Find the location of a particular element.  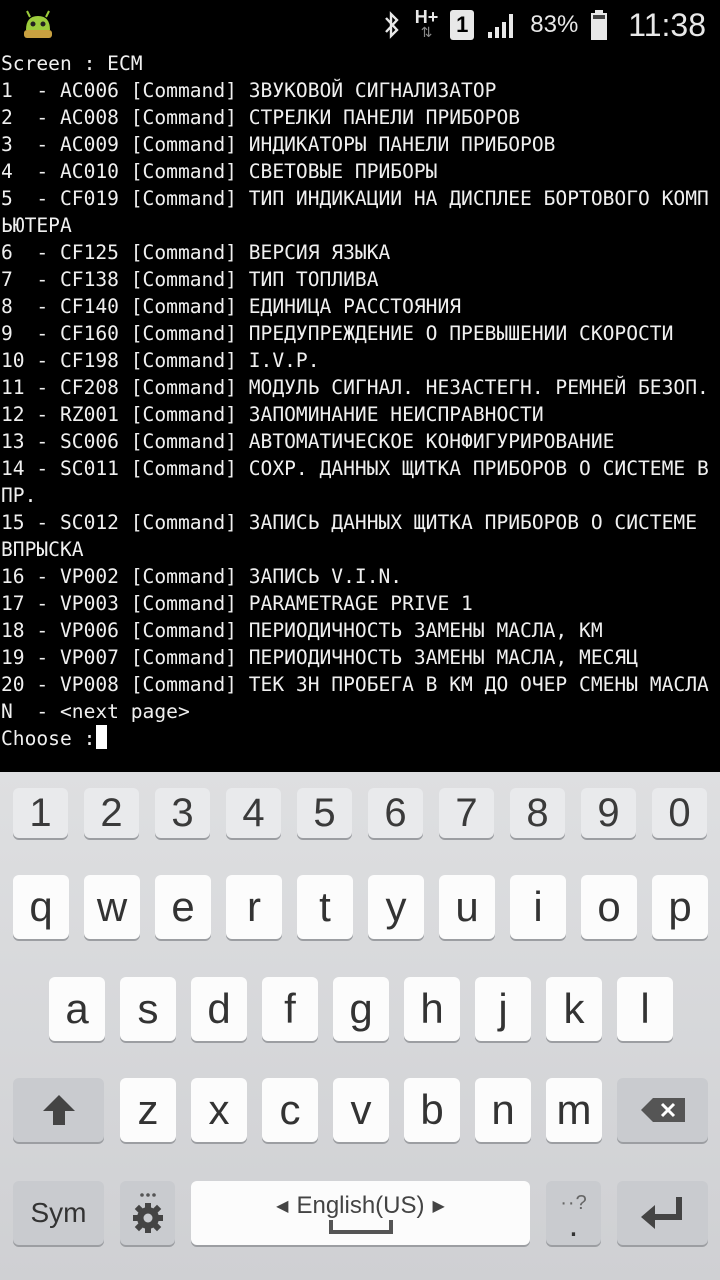

key-k: k is located at coordinates (574, 1009).